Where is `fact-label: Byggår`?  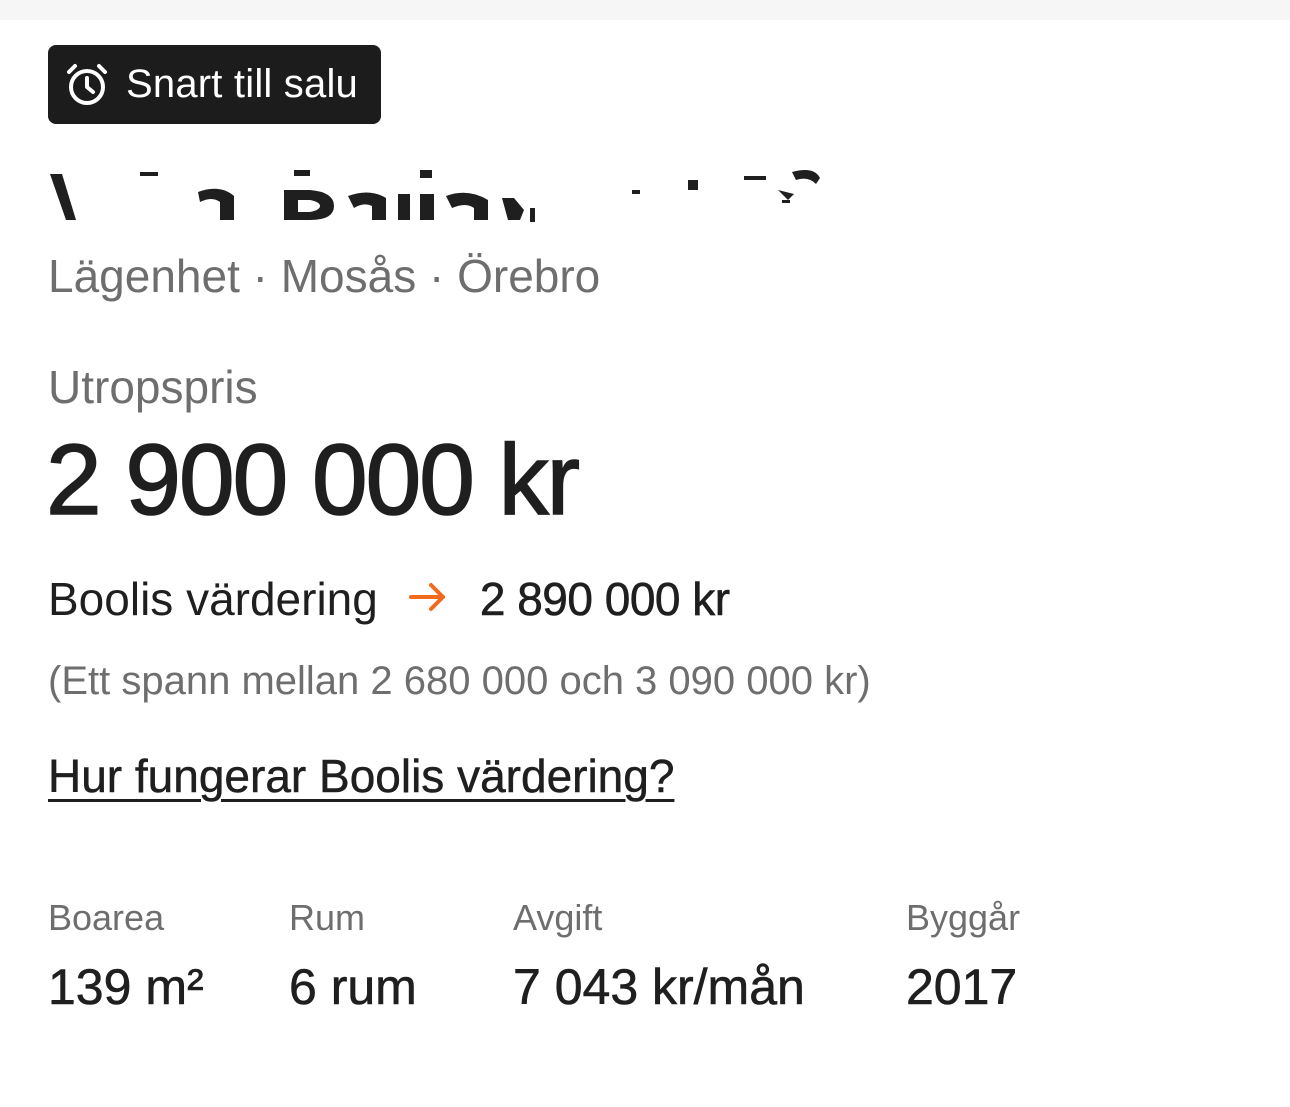
fact-label: Byggår is located at coordinates (963, 917).